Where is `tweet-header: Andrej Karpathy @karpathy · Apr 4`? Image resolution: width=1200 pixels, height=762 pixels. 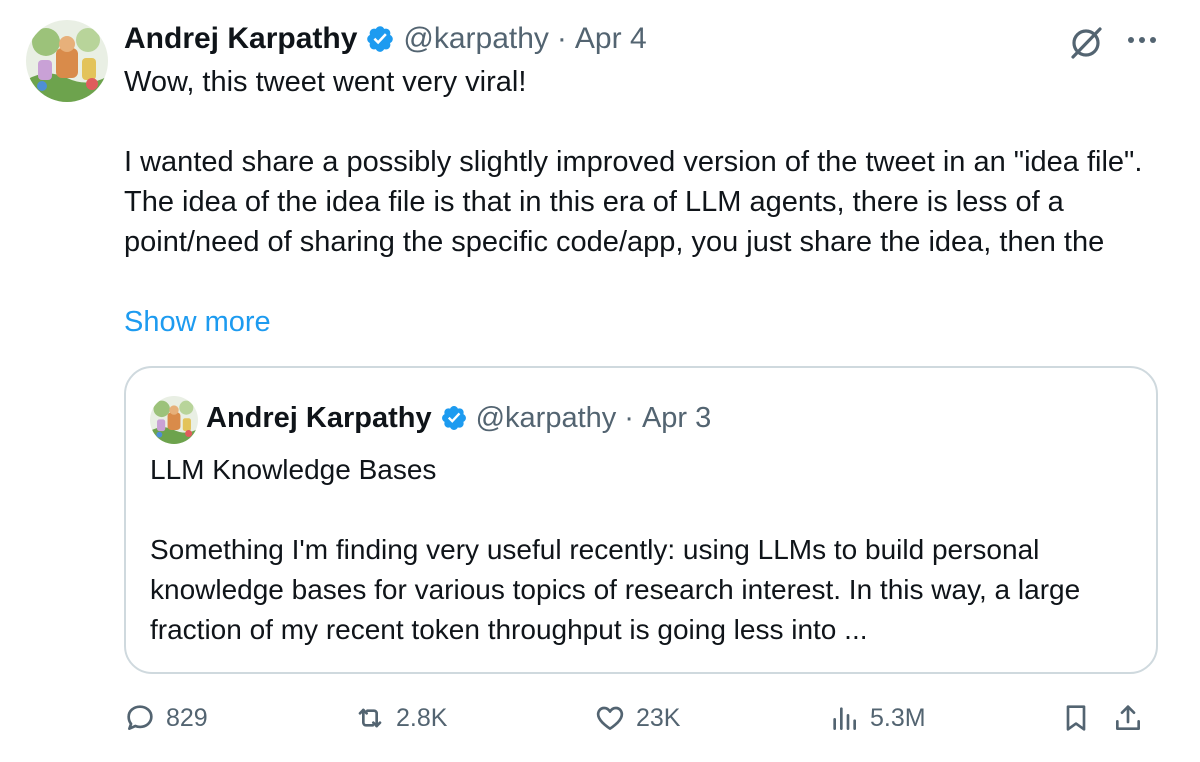 tweet-header: Andrej Karpathy @karpathy · Apr 4 is located at coordinates (385, 39).